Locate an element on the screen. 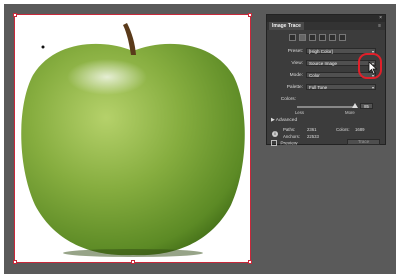  mode-label: Mode: is located at coordinates (296, 75).